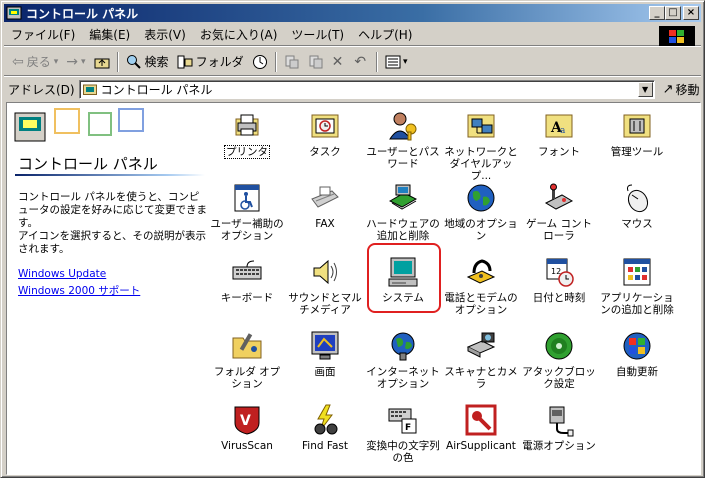  I want to click on menu-favorites: お気に入り(A), so click(239, 34).